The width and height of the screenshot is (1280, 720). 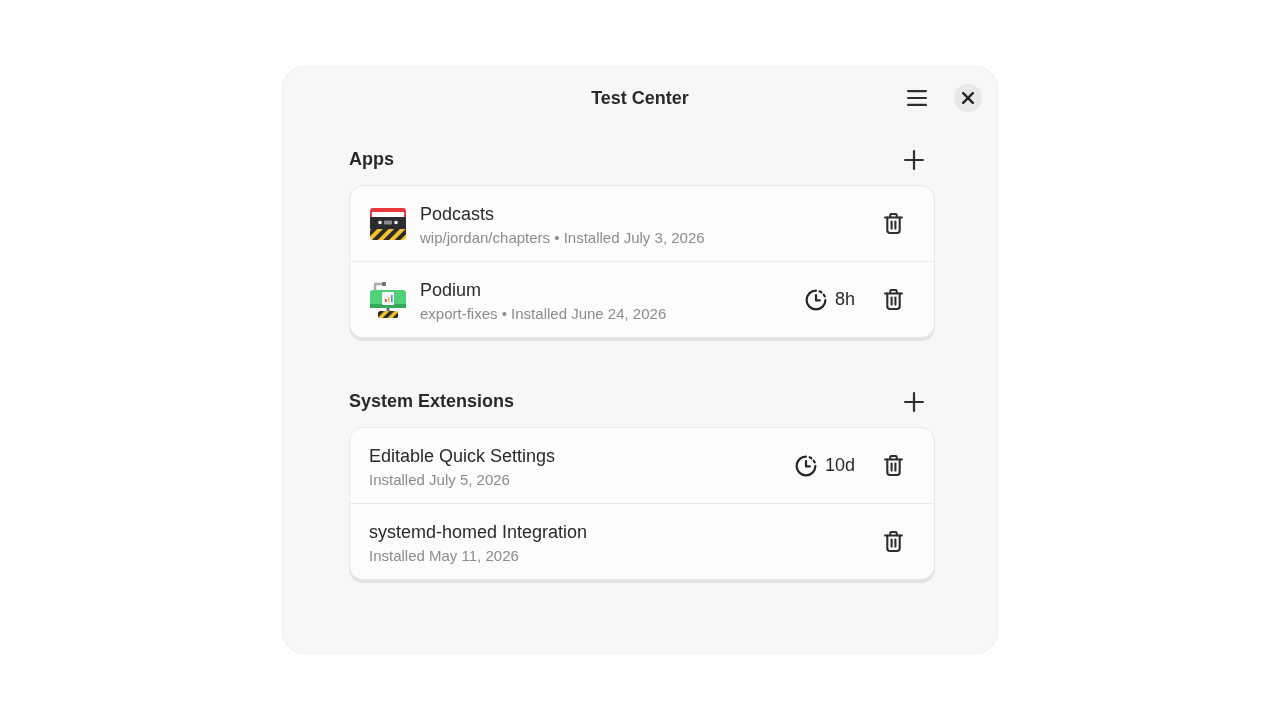 I want to click on item-details: export-fixes • Installed June 24, 2026, so click(x=543, y=313).